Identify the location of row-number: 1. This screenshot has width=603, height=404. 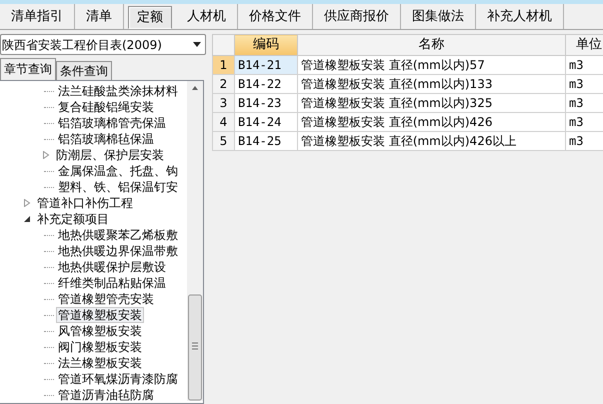
(223, 65).